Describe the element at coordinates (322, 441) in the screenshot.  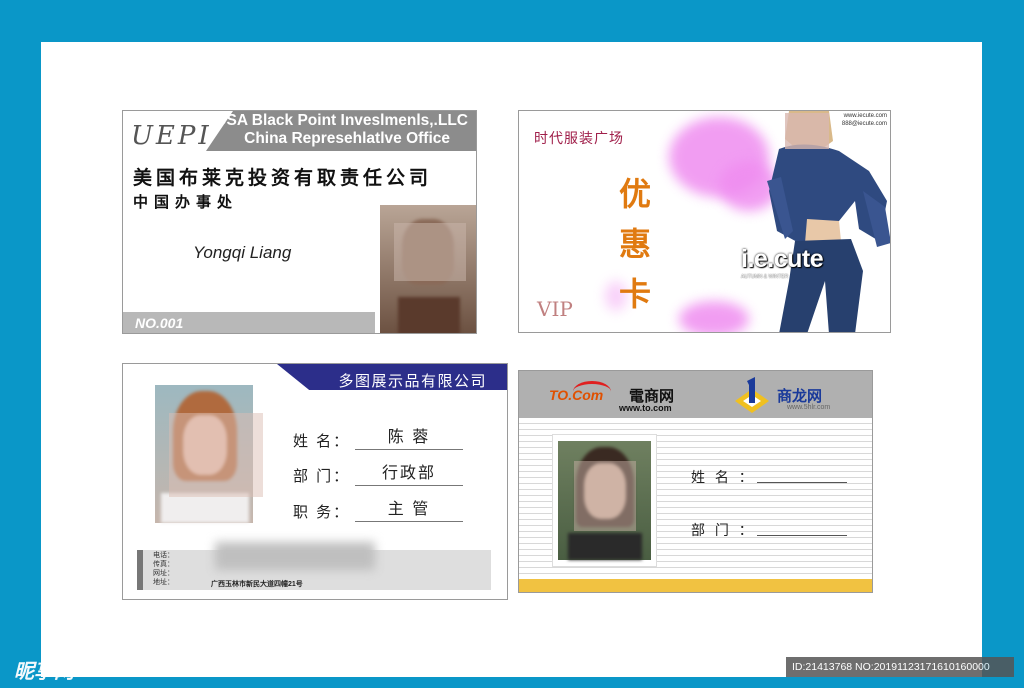
I see `field-label-name: 姓 名：` at that location.